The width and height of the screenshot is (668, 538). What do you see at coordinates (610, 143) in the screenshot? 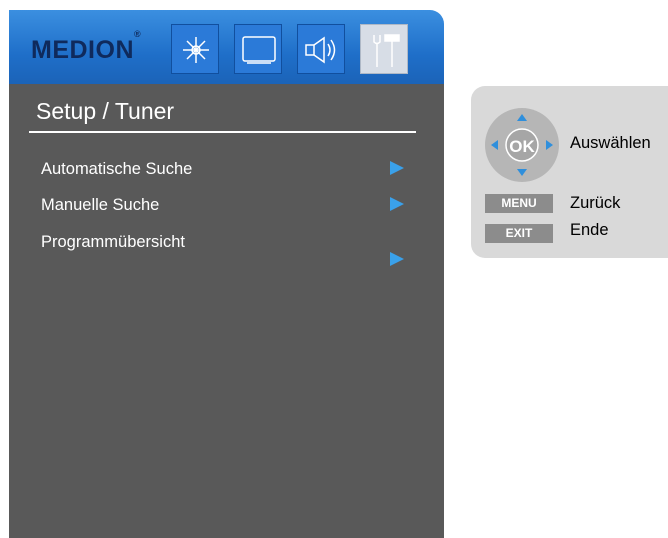
I see `ok-action-label: Auswählen` at bounding box center [610, 143].